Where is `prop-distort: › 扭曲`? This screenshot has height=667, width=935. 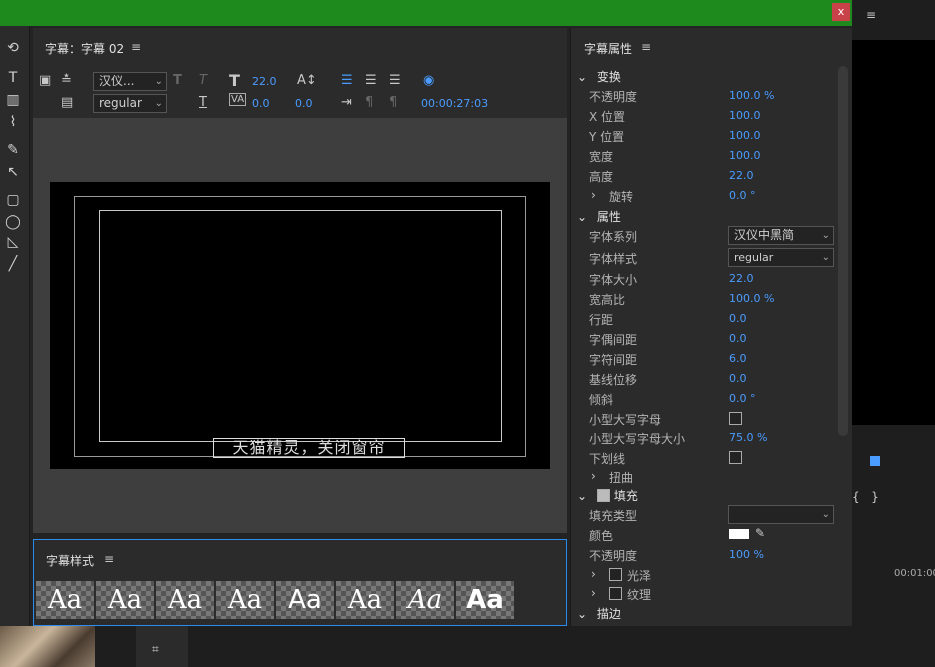
prop-distort: › 扭曲 is located at coordinates (706, 477).